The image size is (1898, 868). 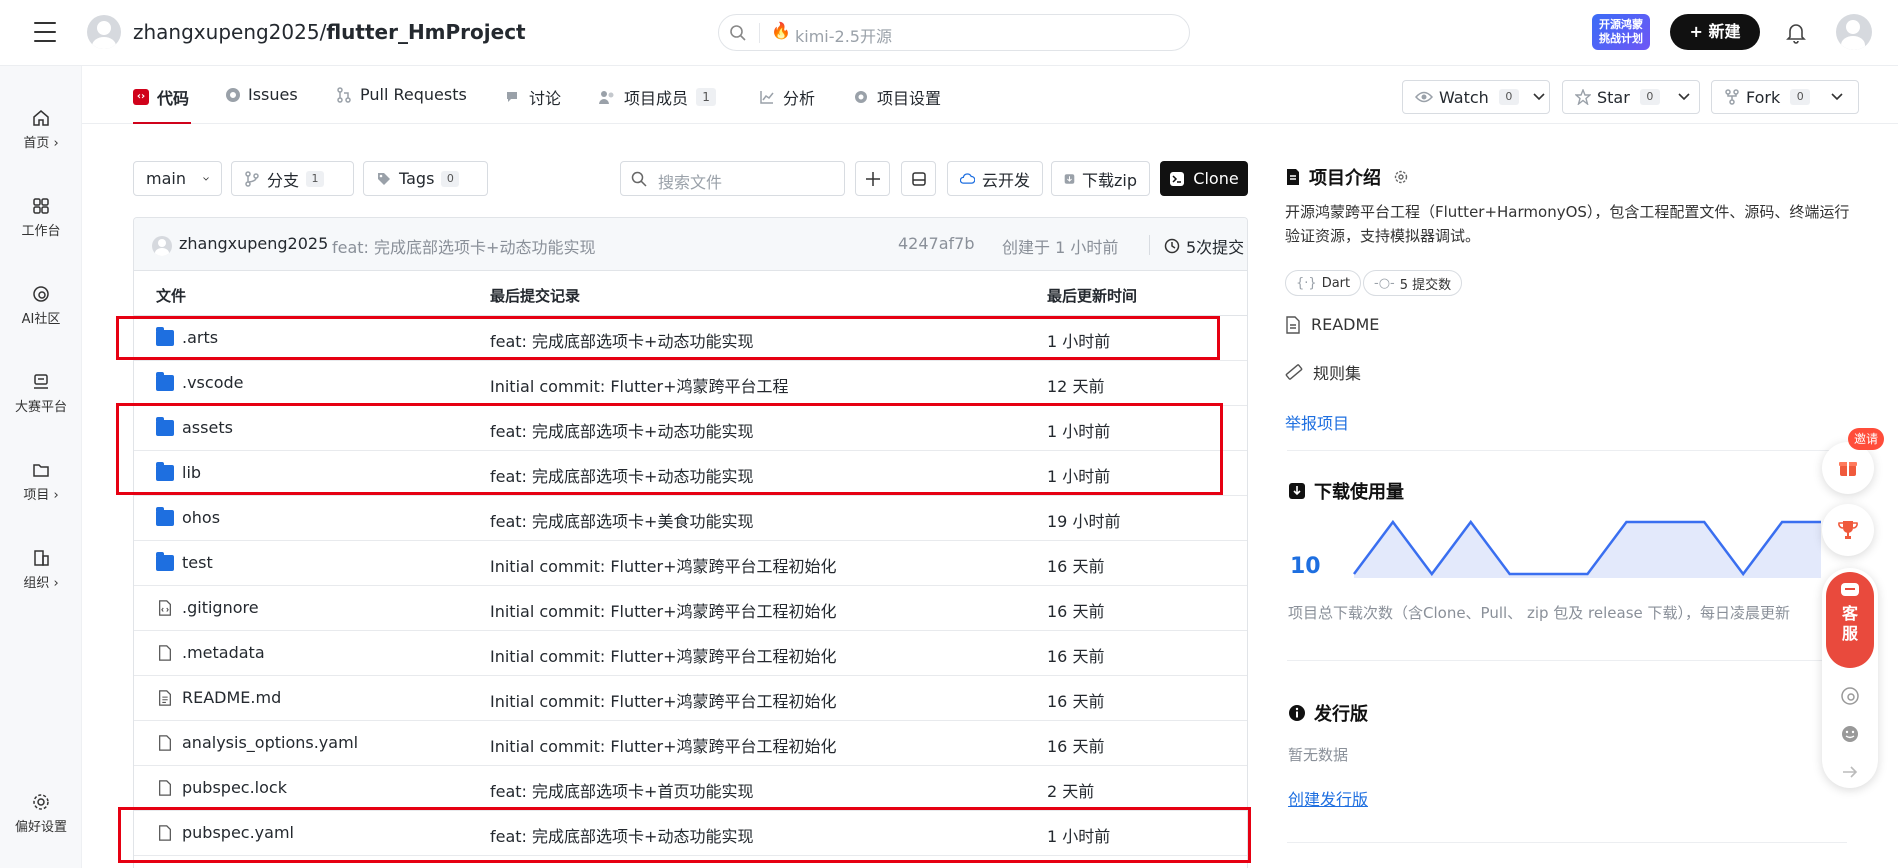 What do you see at coordinates (1476, 97) in the screenshot?
I see `watch-button: Watch 0` at bounding box center [1476, 97].